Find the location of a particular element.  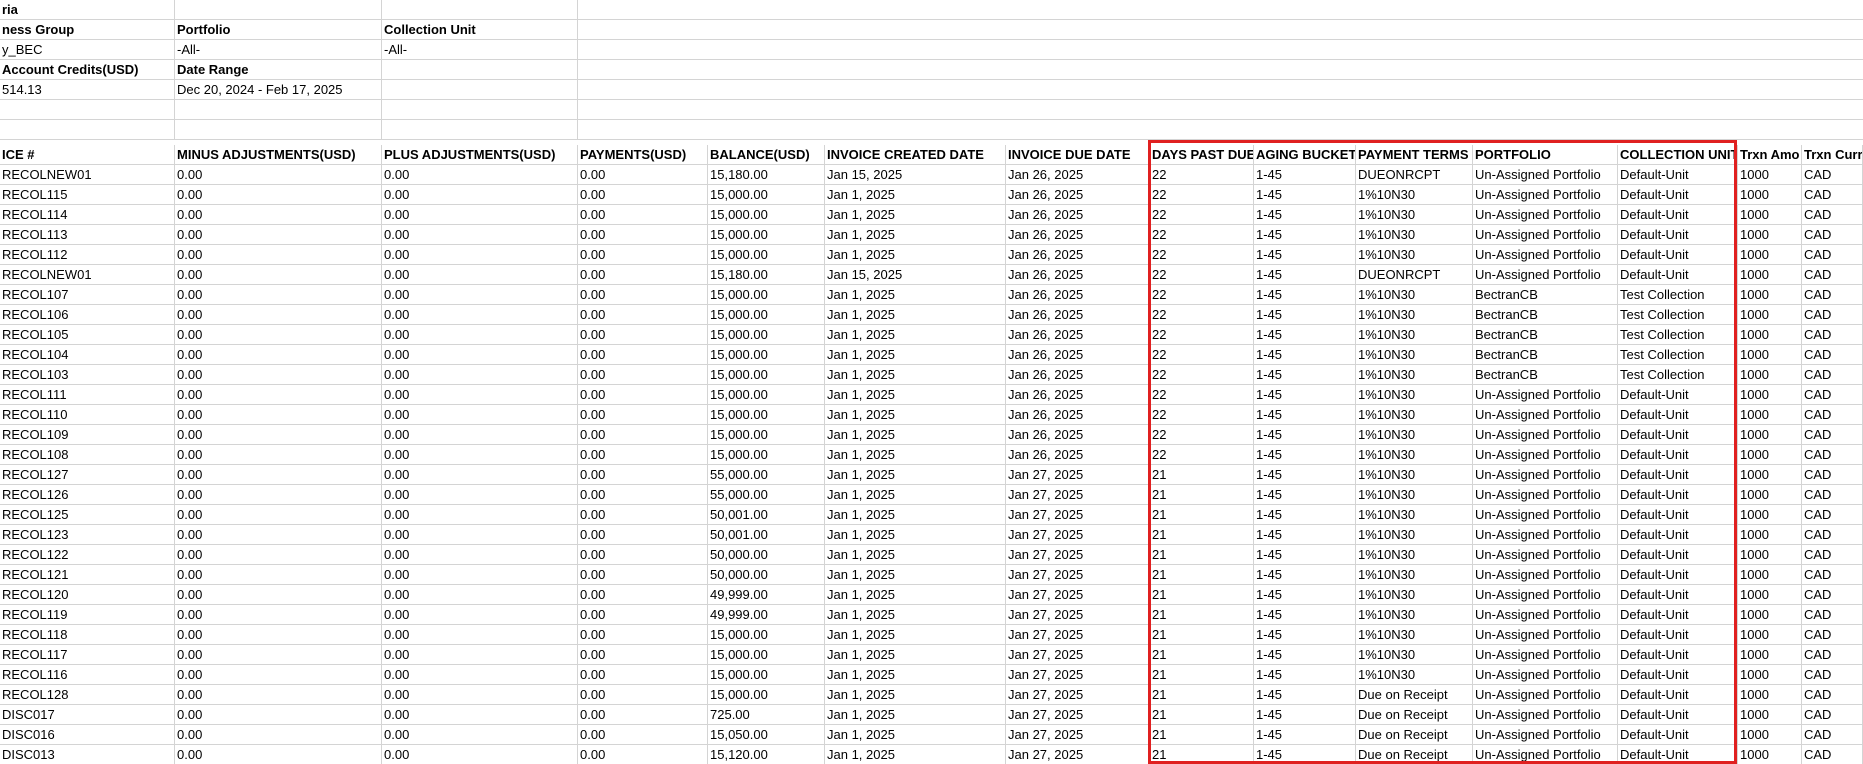

cell-invoice-number: RECOL128 is located at coordinates (87, 694).